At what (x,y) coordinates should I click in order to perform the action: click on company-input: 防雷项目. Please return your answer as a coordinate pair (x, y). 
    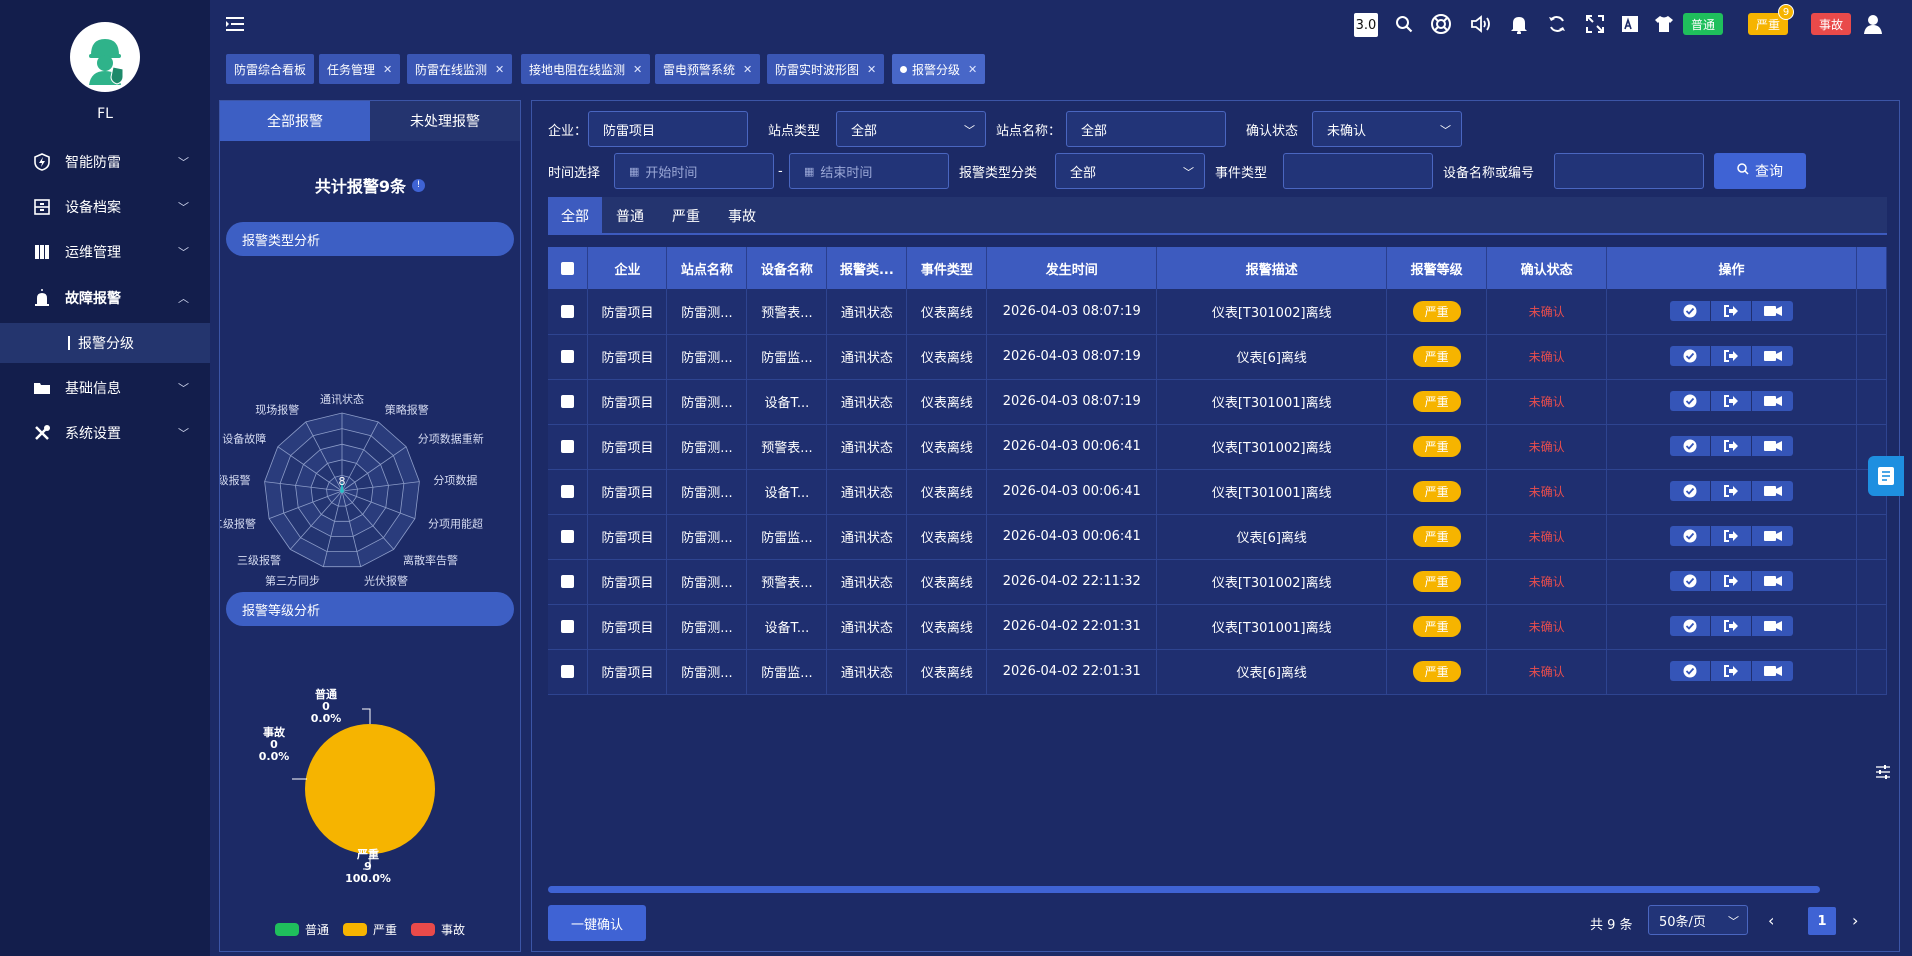
    Looking at the image, I should click on (668, 129).